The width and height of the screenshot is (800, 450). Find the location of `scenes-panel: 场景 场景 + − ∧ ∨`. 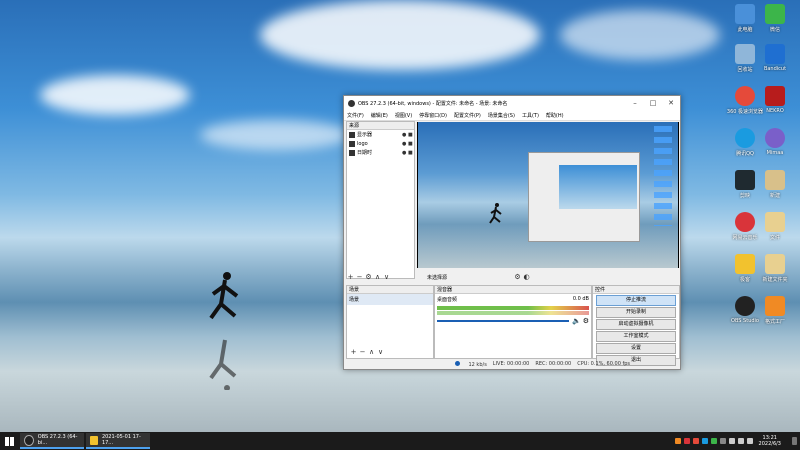

scenes-panel: 场景 场景 + − ∧ ∨ is located at coordinates (390, 322).